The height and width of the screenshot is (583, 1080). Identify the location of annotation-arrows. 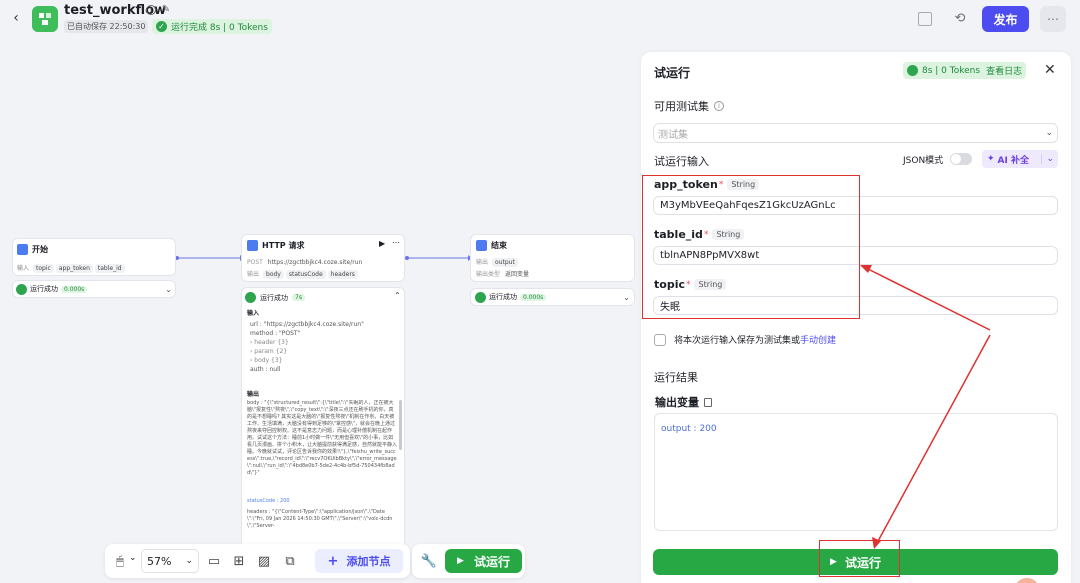
(925, 407).